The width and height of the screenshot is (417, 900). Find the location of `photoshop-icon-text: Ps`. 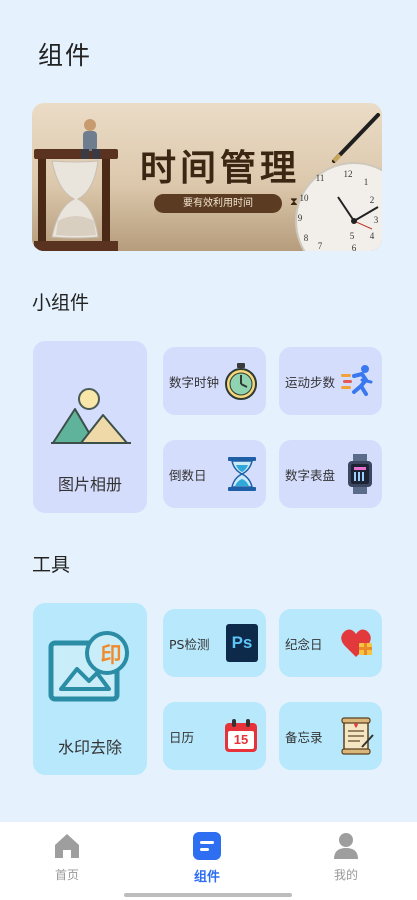

photoshop-icon-text: Ps is located at coordinates (242, 642).